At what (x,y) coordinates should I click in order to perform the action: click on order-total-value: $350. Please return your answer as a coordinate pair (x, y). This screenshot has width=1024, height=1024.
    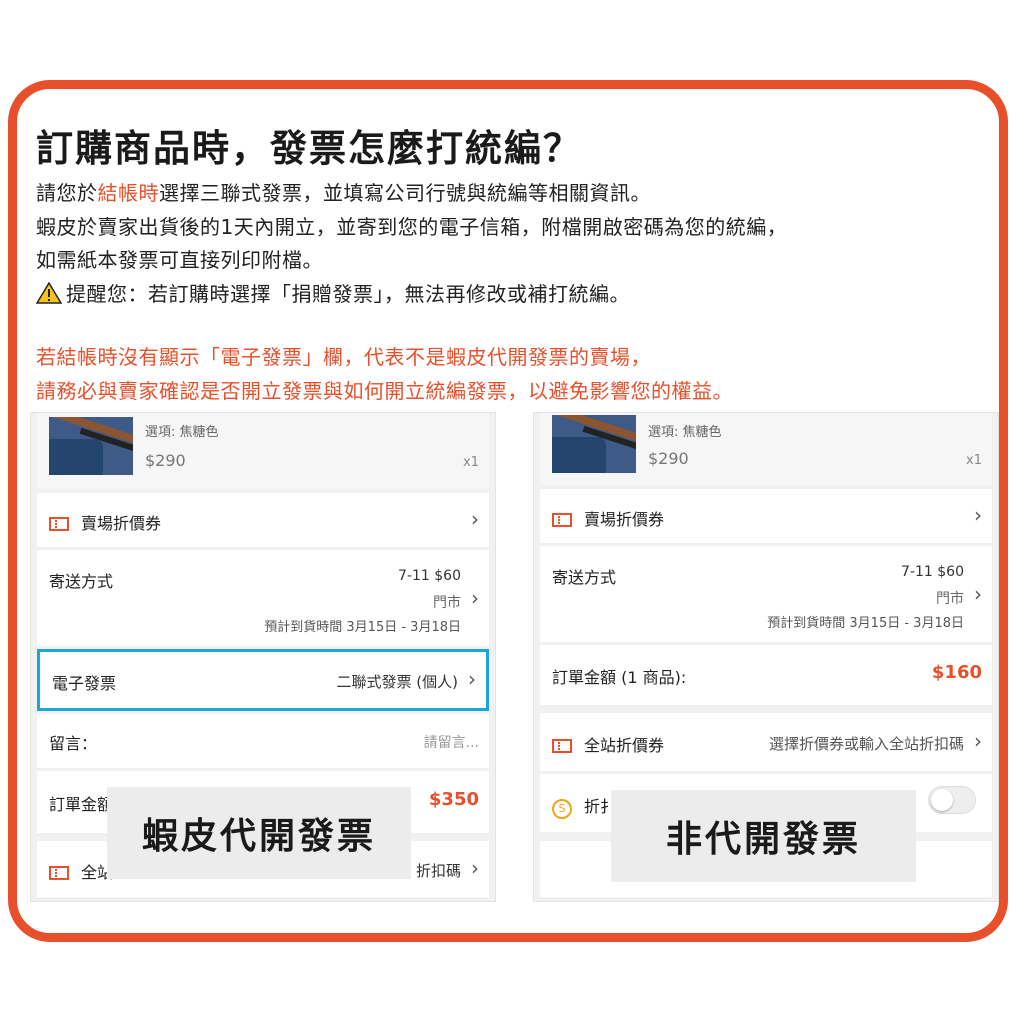
    Looking at the image, I should click on (453, 799).